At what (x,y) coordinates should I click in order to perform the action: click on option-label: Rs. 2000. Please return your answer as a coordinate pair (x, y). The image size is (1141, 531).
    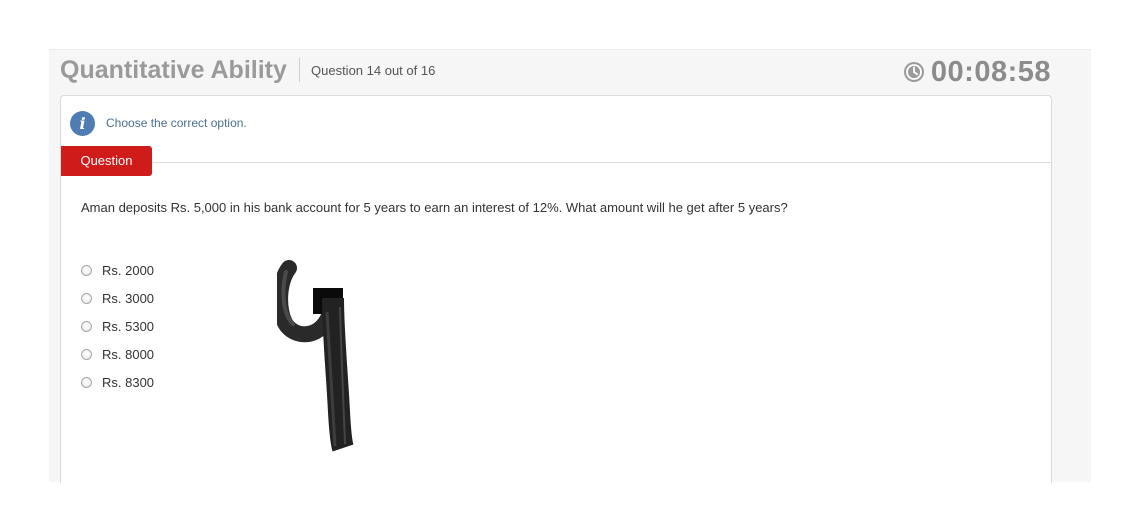
    Looking at the image, I should click on (128, 270).